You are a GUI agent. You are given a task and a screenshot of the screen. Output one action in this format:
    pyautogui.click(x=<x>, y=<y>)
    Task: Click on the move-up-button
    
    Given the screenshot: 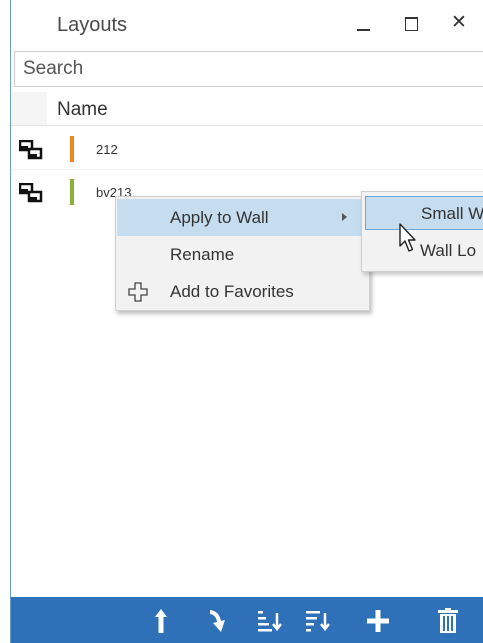 What is the action you would take?
    pyautogui.click(x=161, y=621)
    